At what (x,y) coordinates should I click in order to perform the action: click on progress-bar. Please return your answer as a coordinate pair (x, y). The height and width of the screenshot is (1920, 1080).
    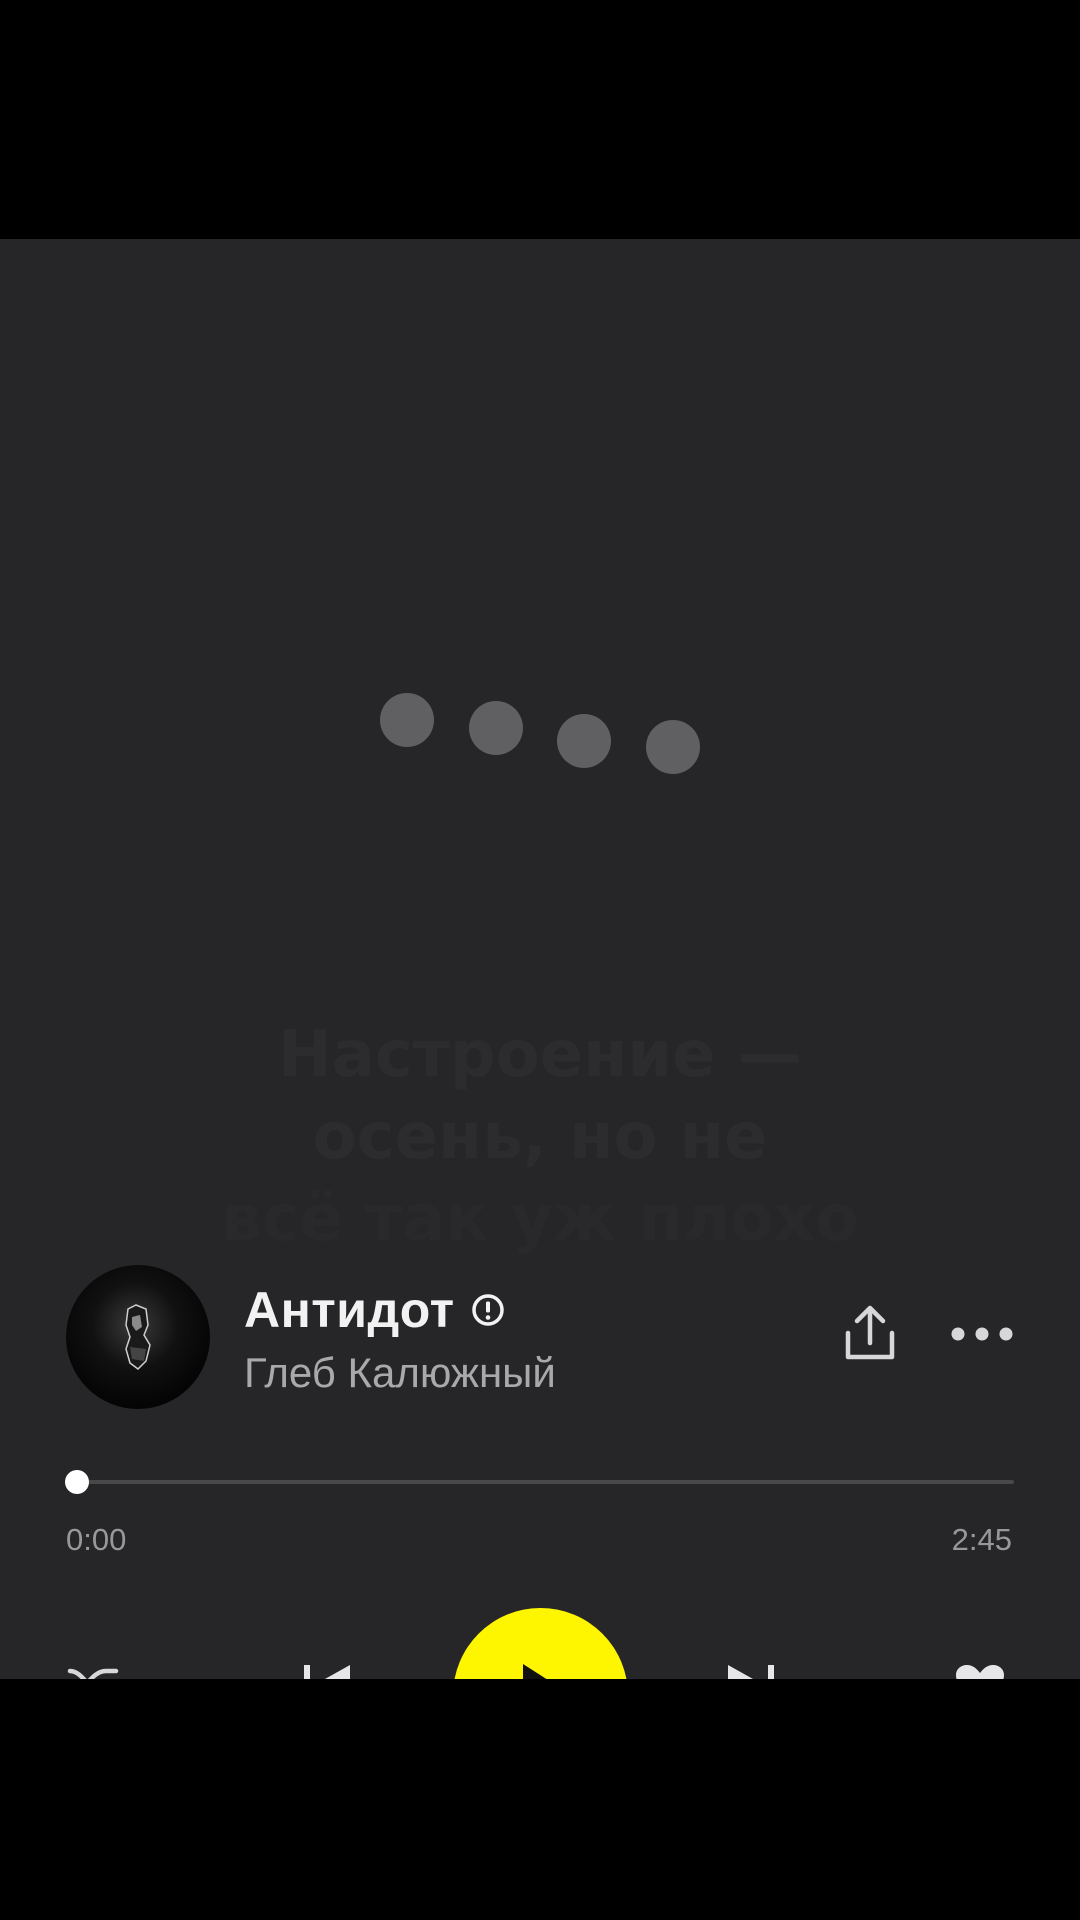
    Looking at the image, I should click on (540, 1482).